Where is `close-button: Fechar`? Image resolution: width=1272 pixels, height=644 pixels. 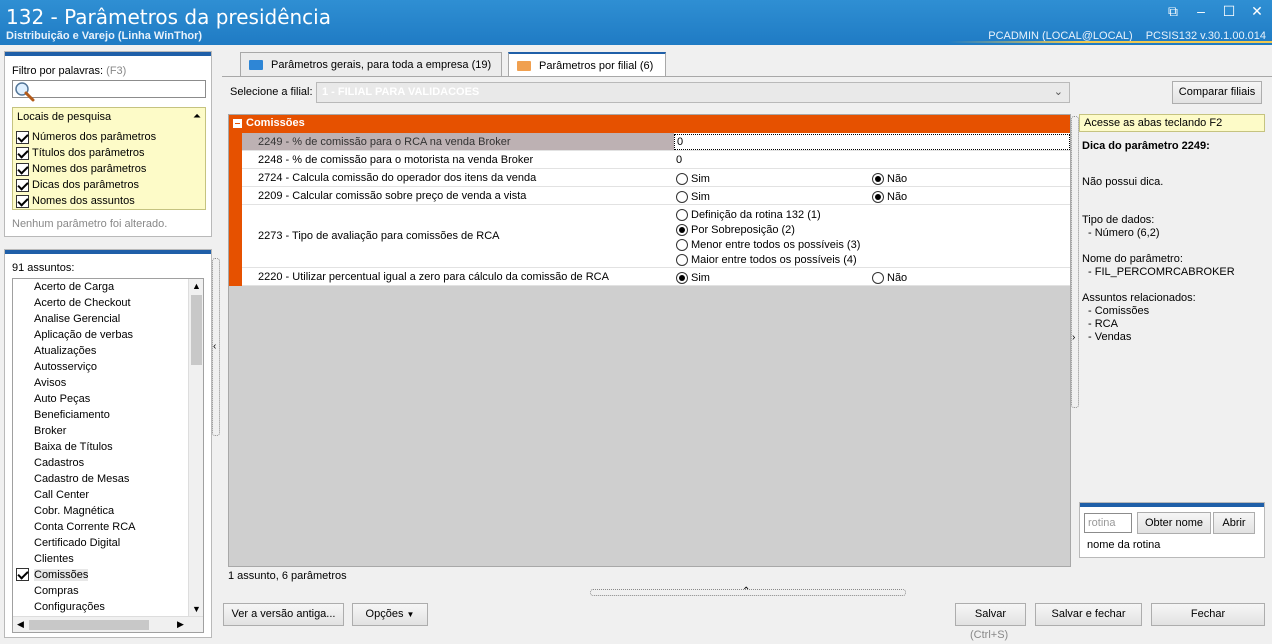
close-button: Fechar is located at coordinates (1208, 614).